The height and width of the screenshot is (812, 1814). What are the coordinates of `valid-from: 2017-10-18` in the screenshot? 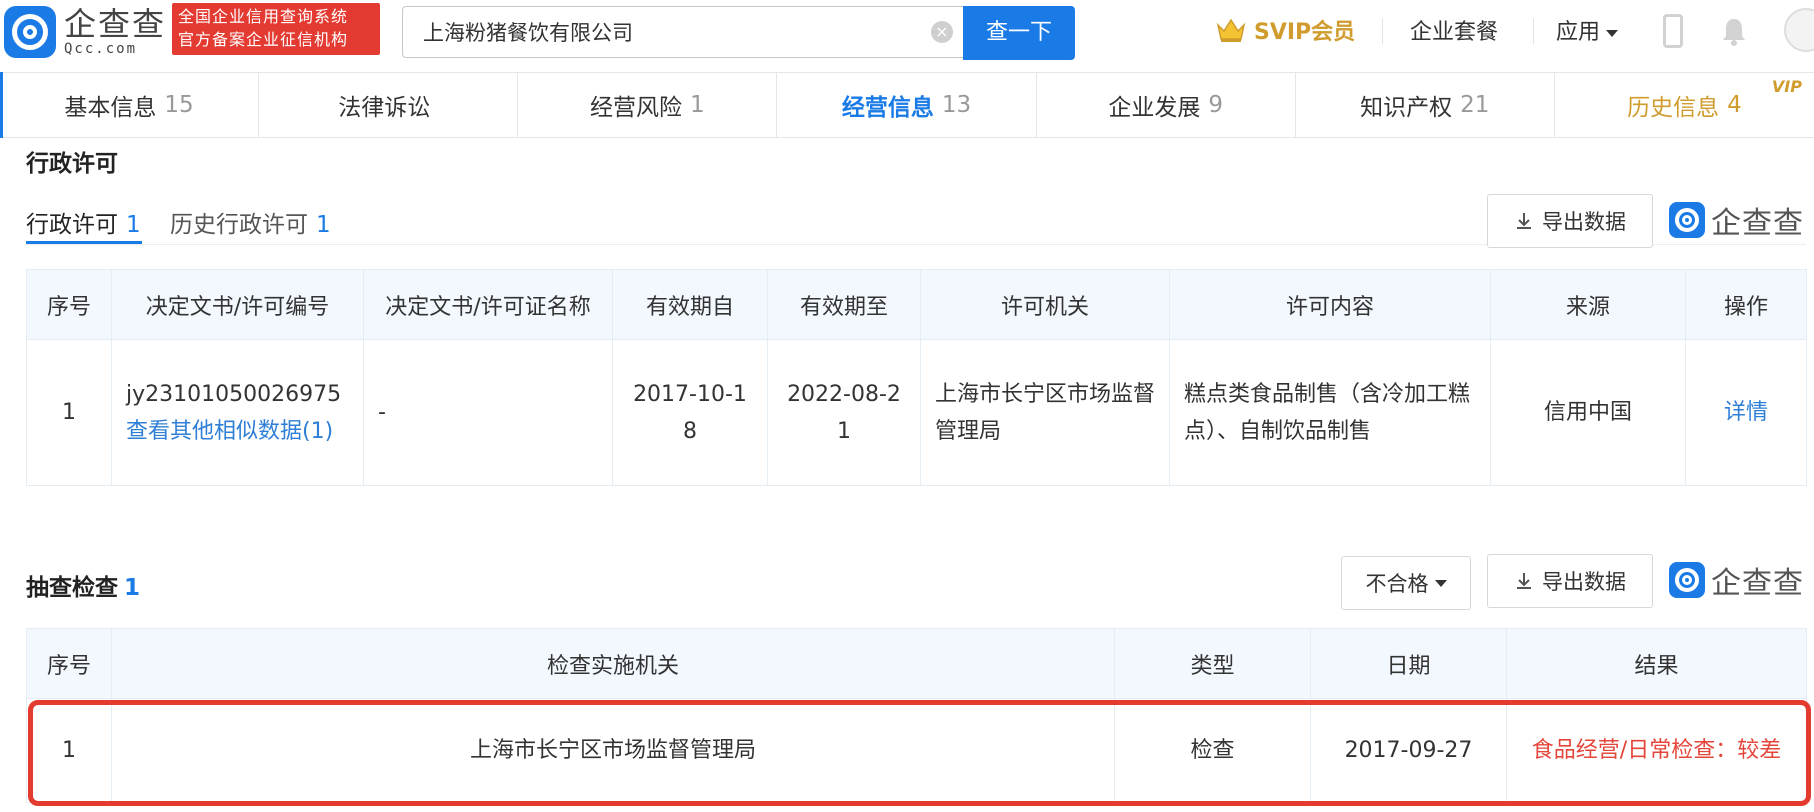 It's located at (690, 412).